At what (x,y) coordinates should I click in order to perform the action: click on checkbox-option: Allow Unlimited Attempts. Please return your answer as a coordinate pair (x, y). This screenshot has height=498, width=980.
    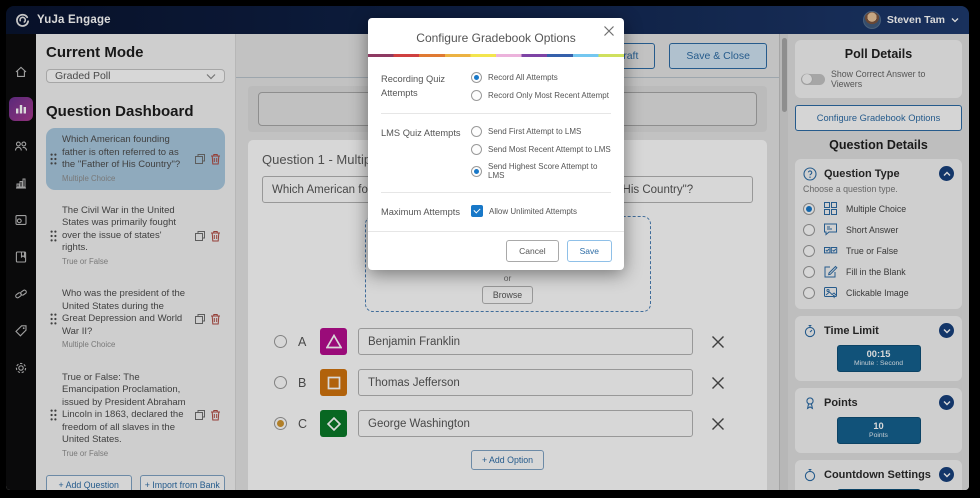
    Looking at the image, I should click on (541, 211).